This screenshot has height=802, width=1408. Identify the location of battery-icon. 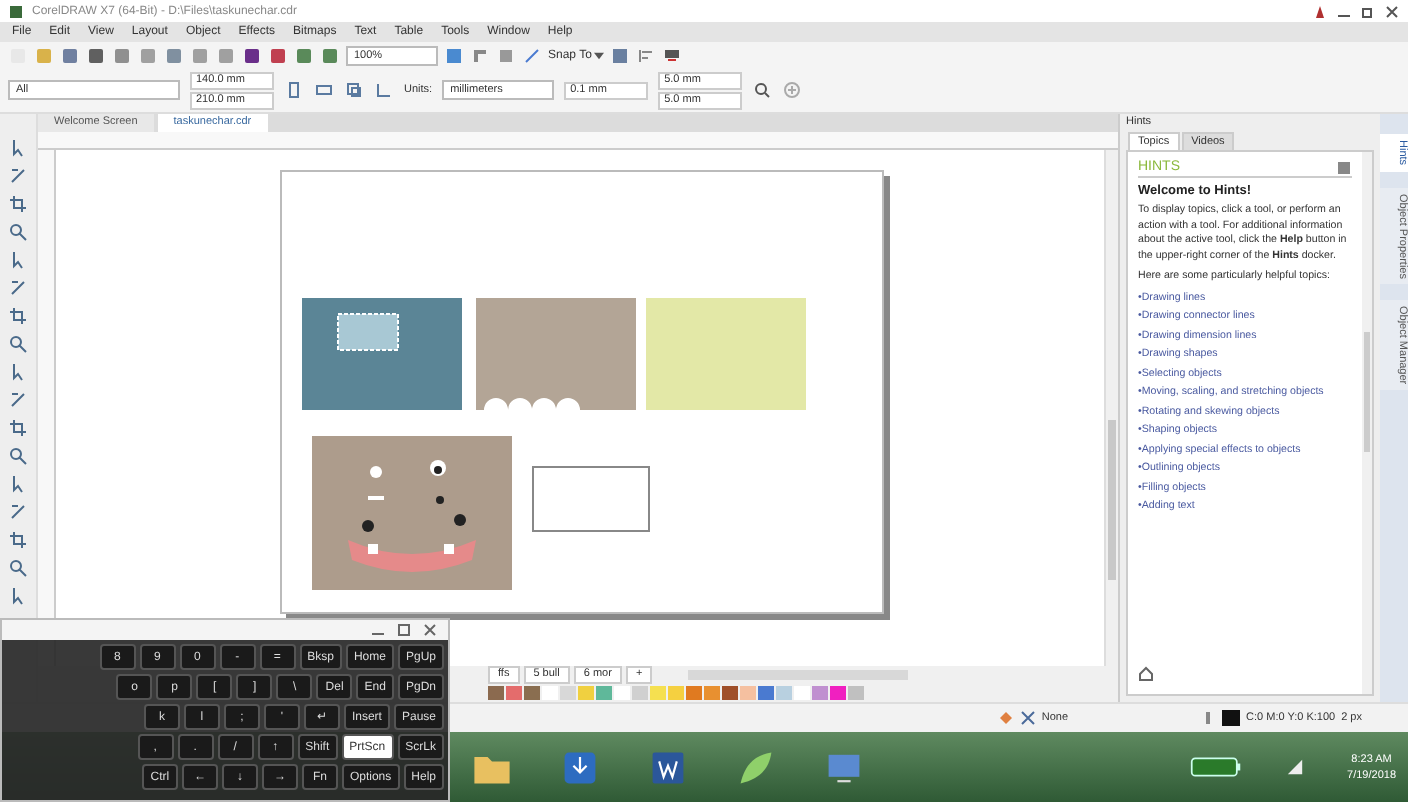
(1215, 767).